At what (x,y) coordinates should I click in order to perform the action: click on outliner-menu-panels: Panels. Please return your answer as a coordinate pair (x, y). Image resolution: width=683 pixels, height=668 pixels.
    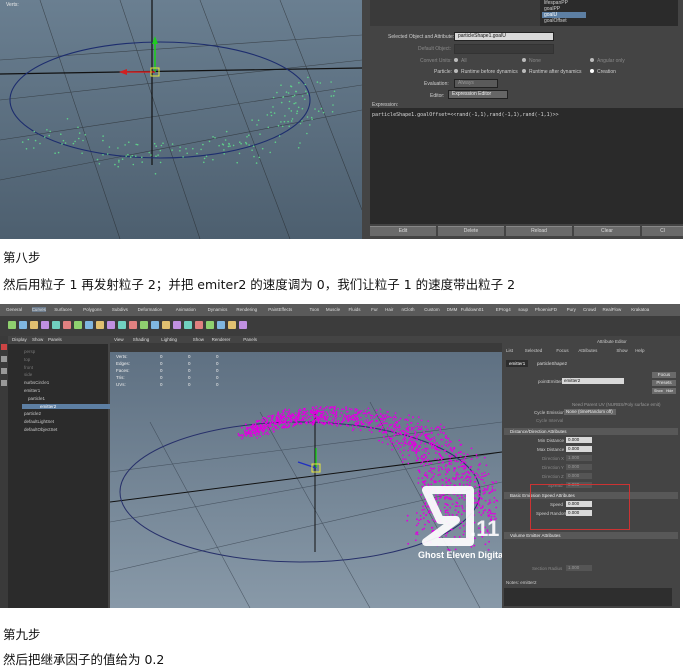
    Looking at the image, I should click on (55, 339).